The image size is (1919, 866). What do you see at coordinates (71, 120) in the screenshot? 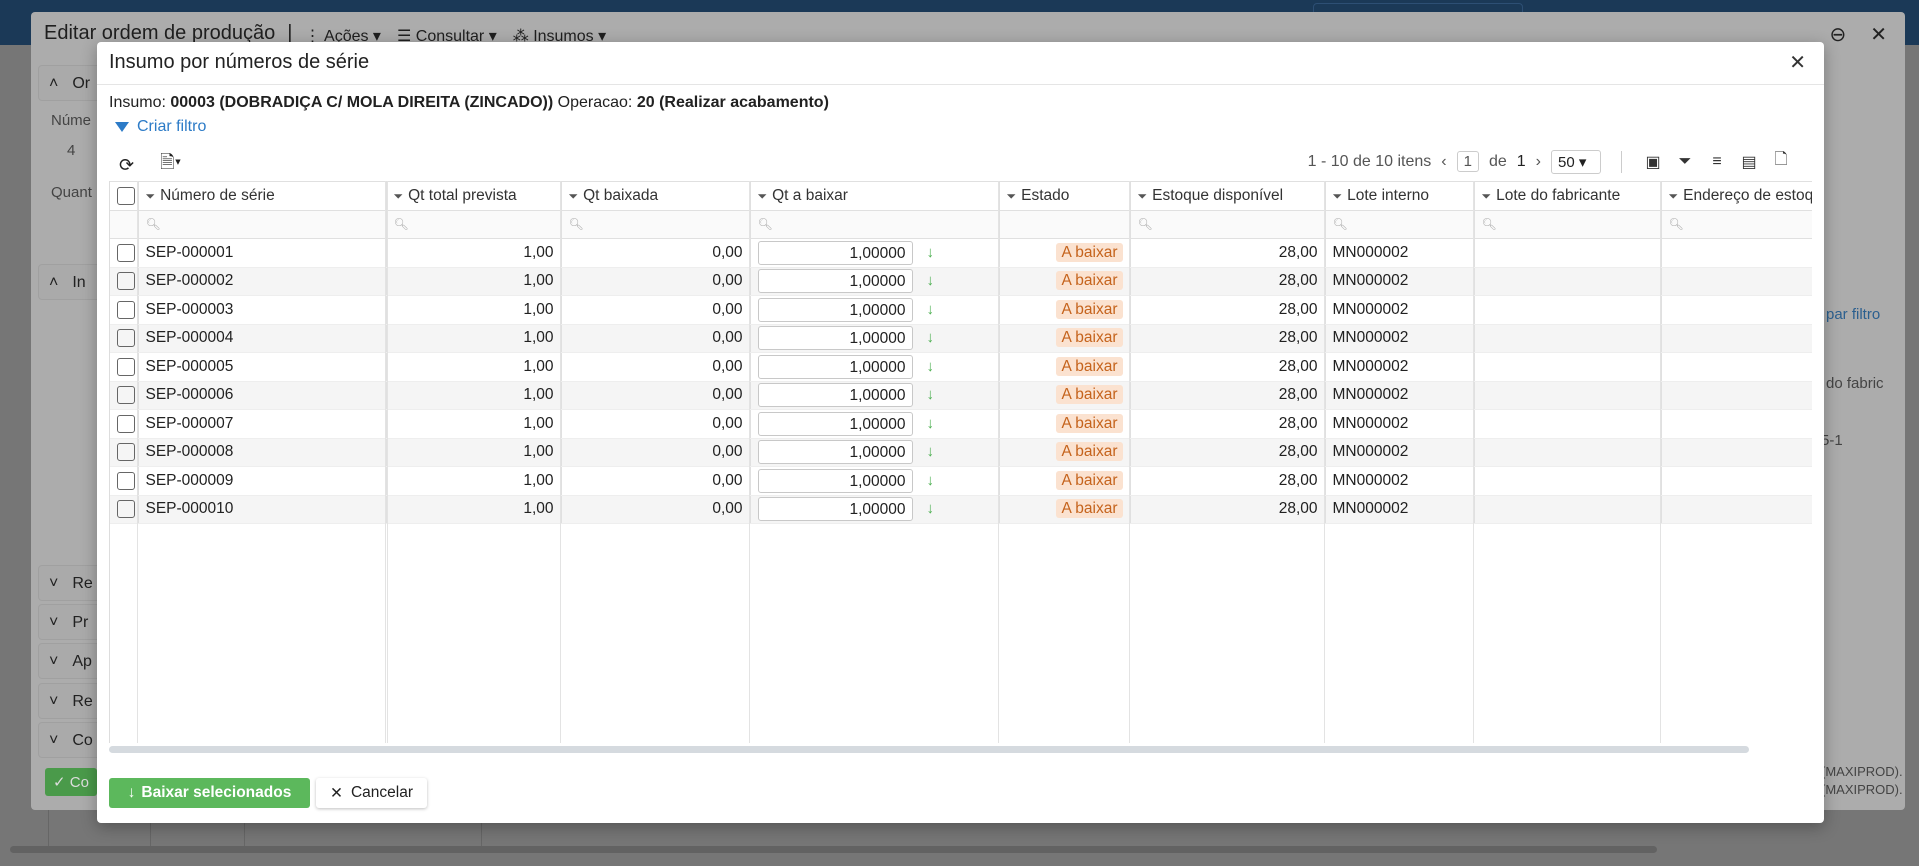
I see `field-label: Núme` at bounding box center [71, 120].